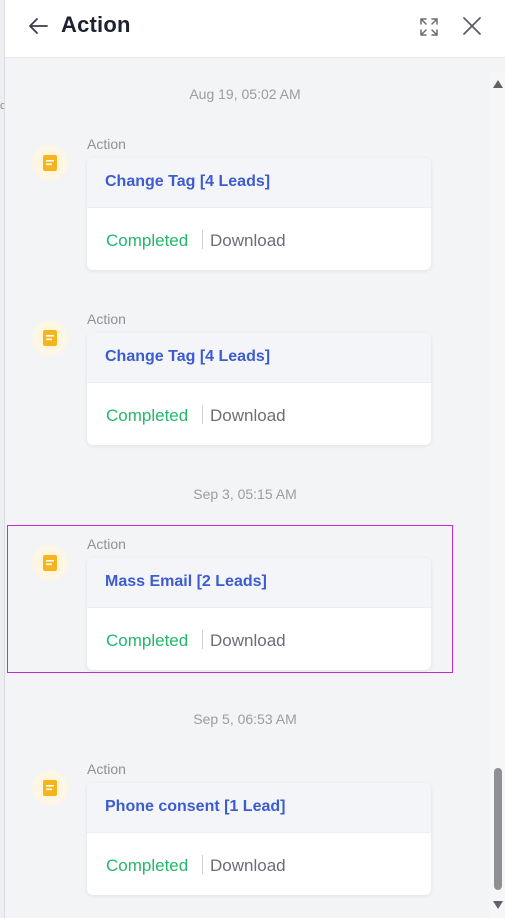  I want to click on scroll-down-arrow-icon, so click(498, 905).